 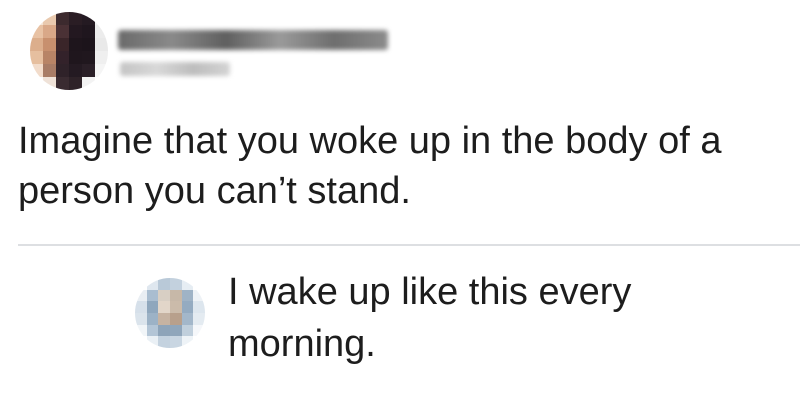 What do you see at coordinates (253, 40) in the screenshot?
I see `author-name-redacted` at bounding box center [253, 40].